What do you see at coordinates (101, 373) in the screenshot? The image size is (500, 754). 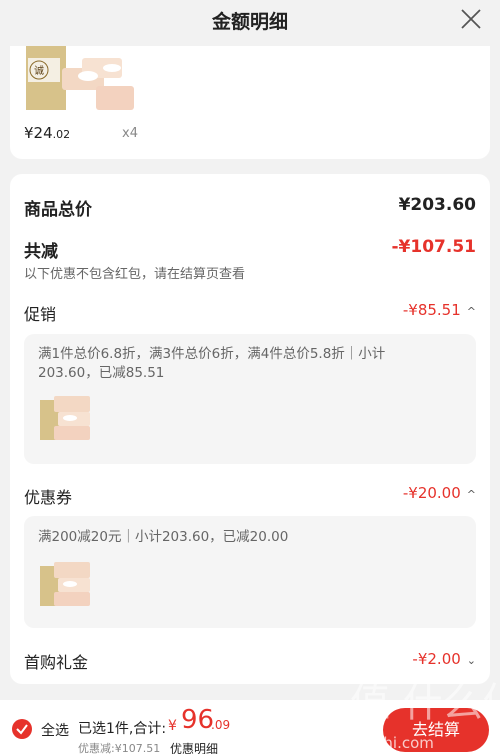 I see `promotion-desc-line2: 203.60，已减85.51` at bounding box center [101, 373].